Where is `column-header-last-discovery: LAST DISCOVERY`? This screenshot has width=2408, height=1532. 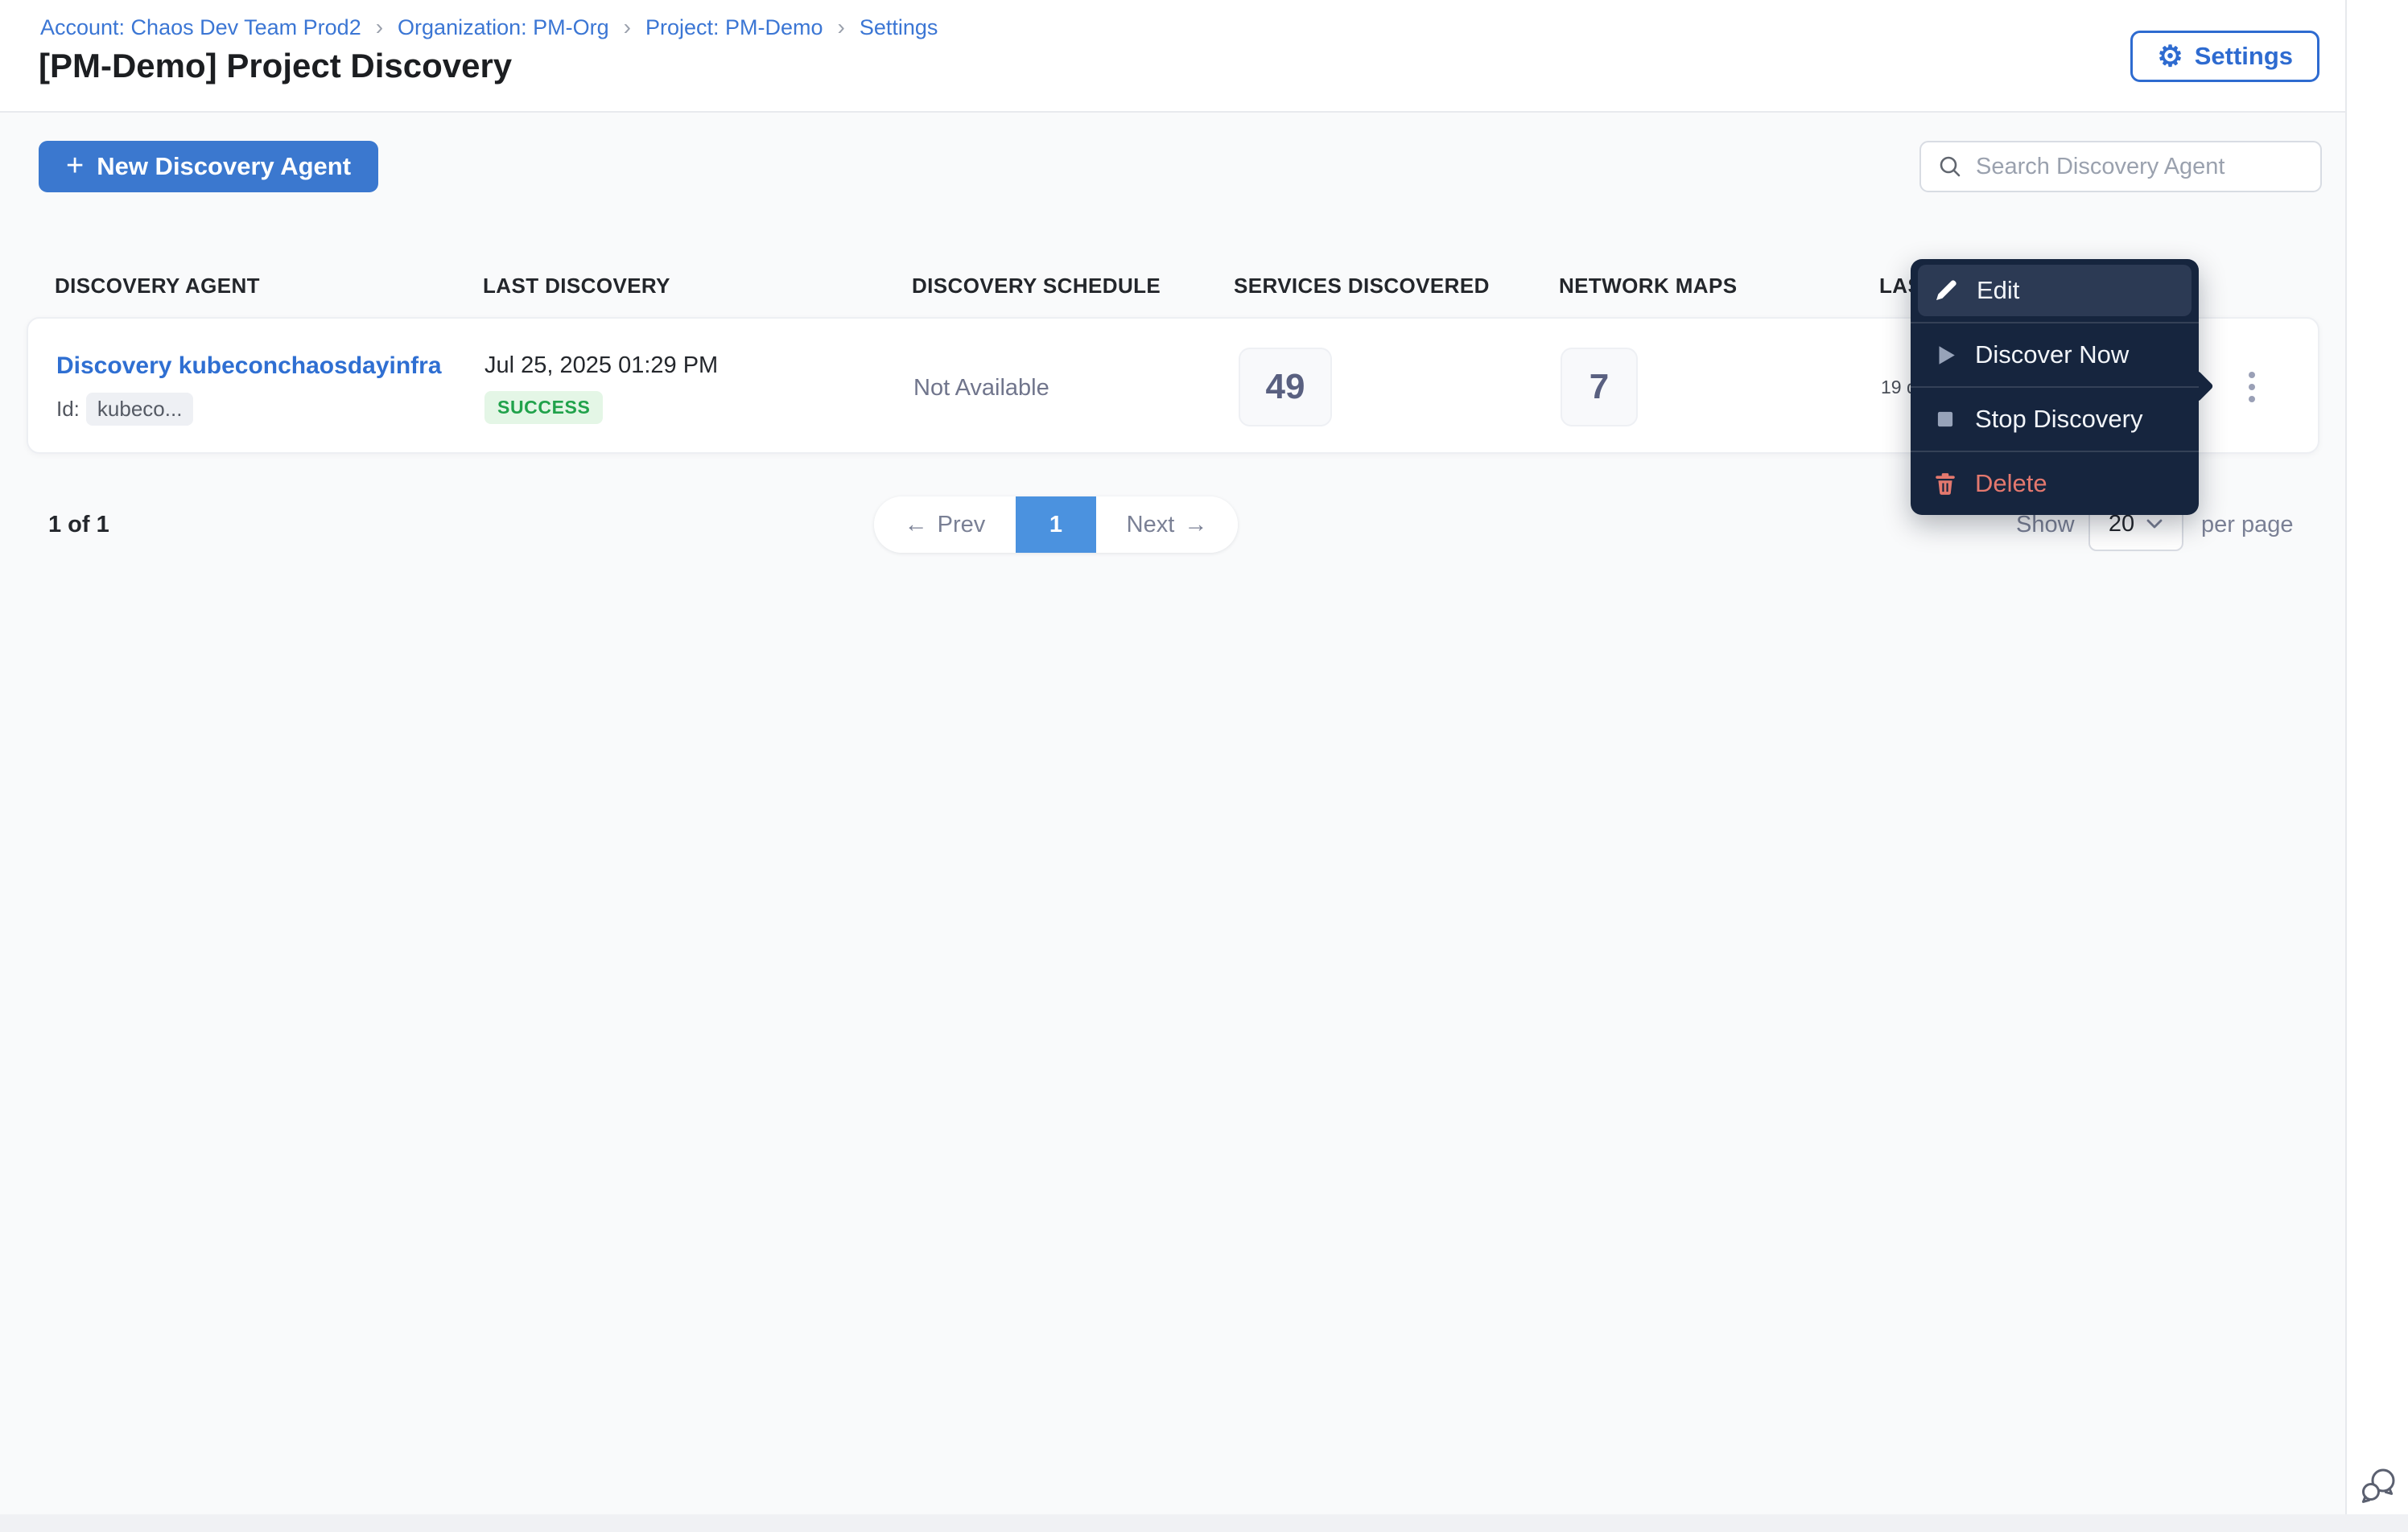 column-header-last-discovery: LAST DISCOVERY is located at coordinates (576, 286).